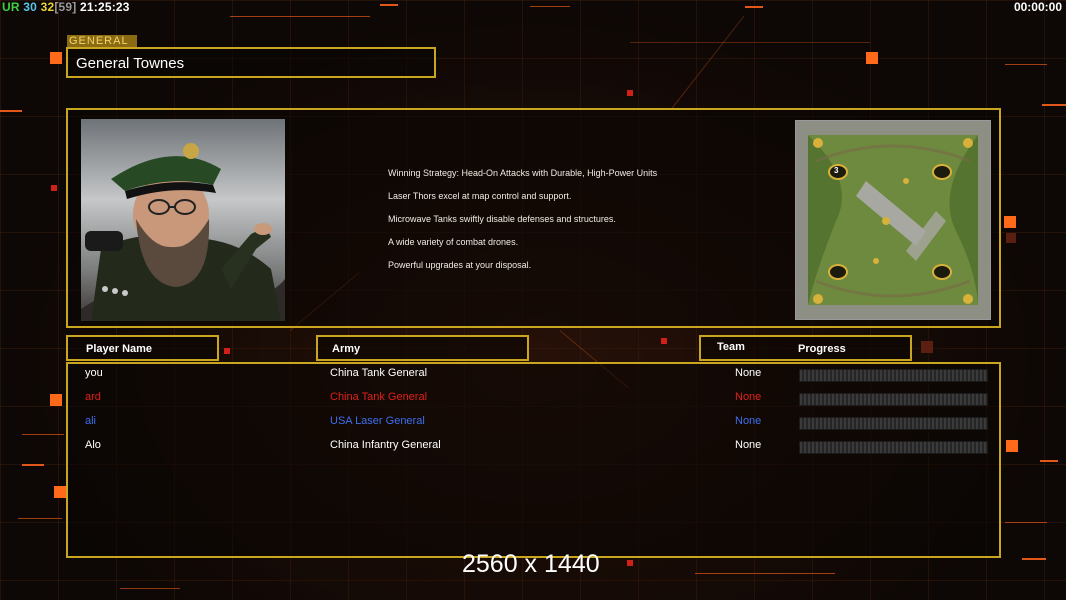 The image size is (1066, 600). Describe the element at coordinates (130, 63) in the screenshot. I see `general-name: General Townes` at that location.